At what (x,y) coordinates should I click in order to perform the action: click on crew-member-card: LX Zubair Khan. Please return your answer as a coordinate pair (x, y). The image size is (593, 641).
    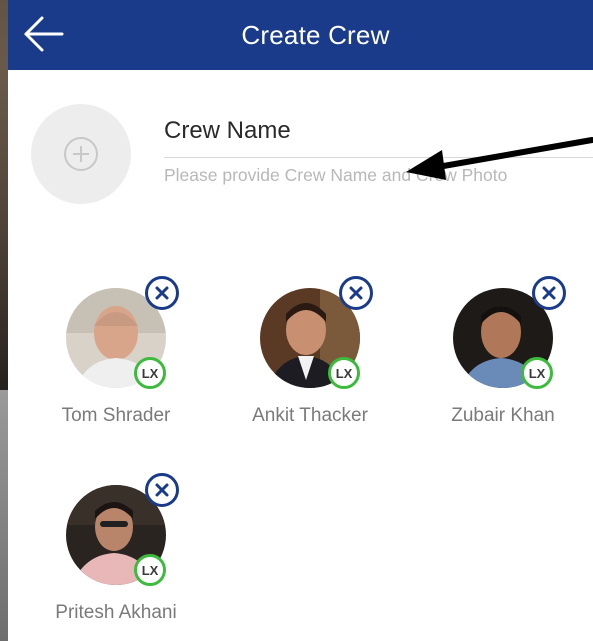
    Looking at the image, I should click on (498, 351).